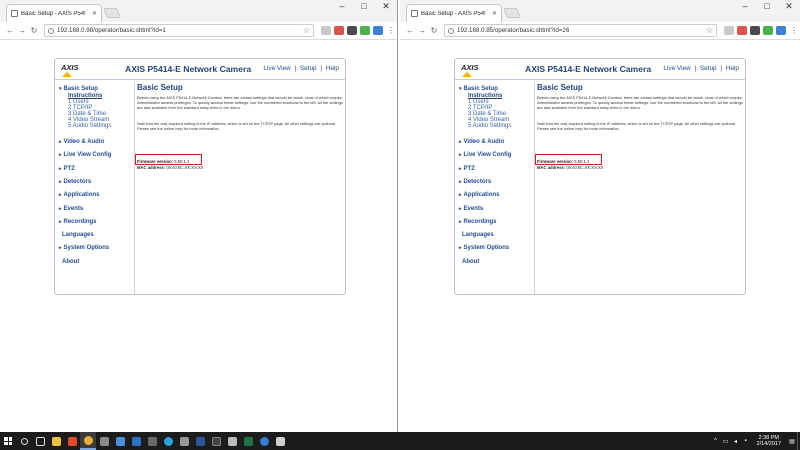 The image size is (800, 450). I want to click on word-icon, so click(200, 441).